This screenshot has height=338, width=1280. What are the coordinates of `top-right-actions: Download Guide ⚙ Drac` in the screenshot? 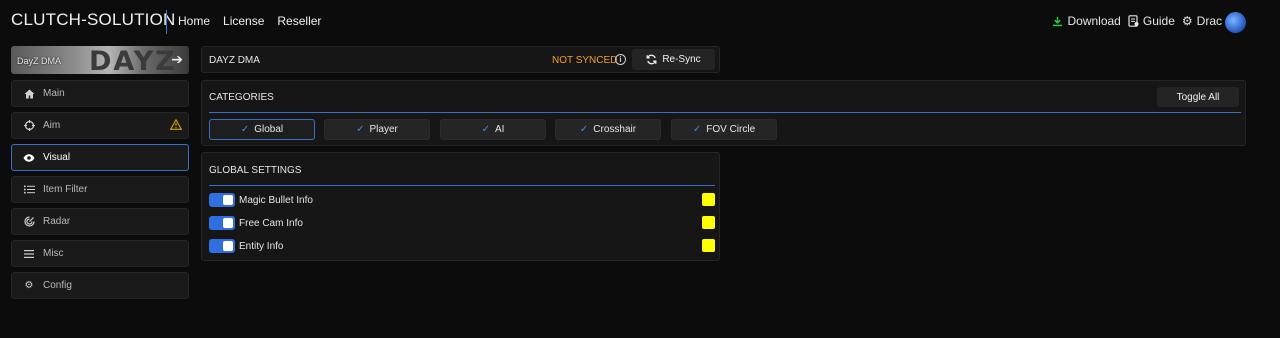 It's located at (1137, 21).